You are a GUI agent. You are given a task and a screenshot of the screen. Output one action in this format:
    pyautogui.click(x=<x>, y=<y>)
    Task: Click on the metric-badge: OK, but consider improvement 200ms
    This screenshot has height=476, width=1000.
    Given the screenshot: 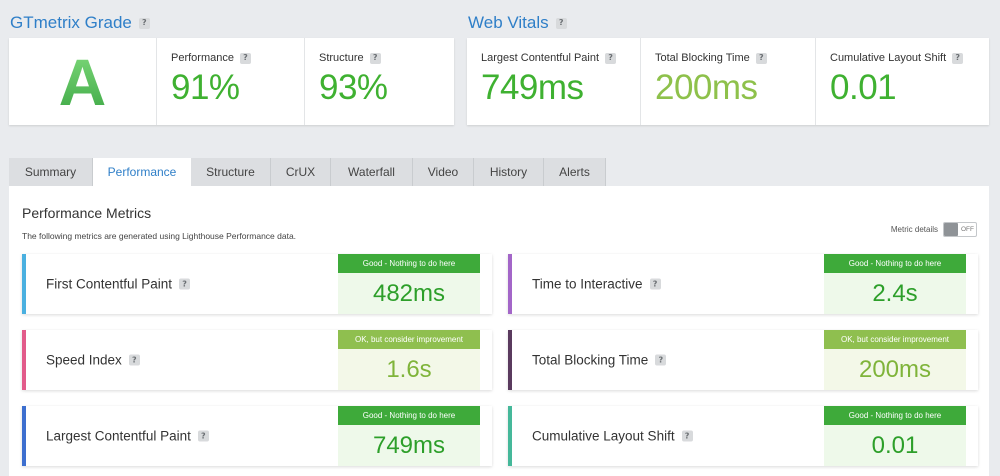 What is the action you would take?
    pyautogui.click(x=895, y=360)
    